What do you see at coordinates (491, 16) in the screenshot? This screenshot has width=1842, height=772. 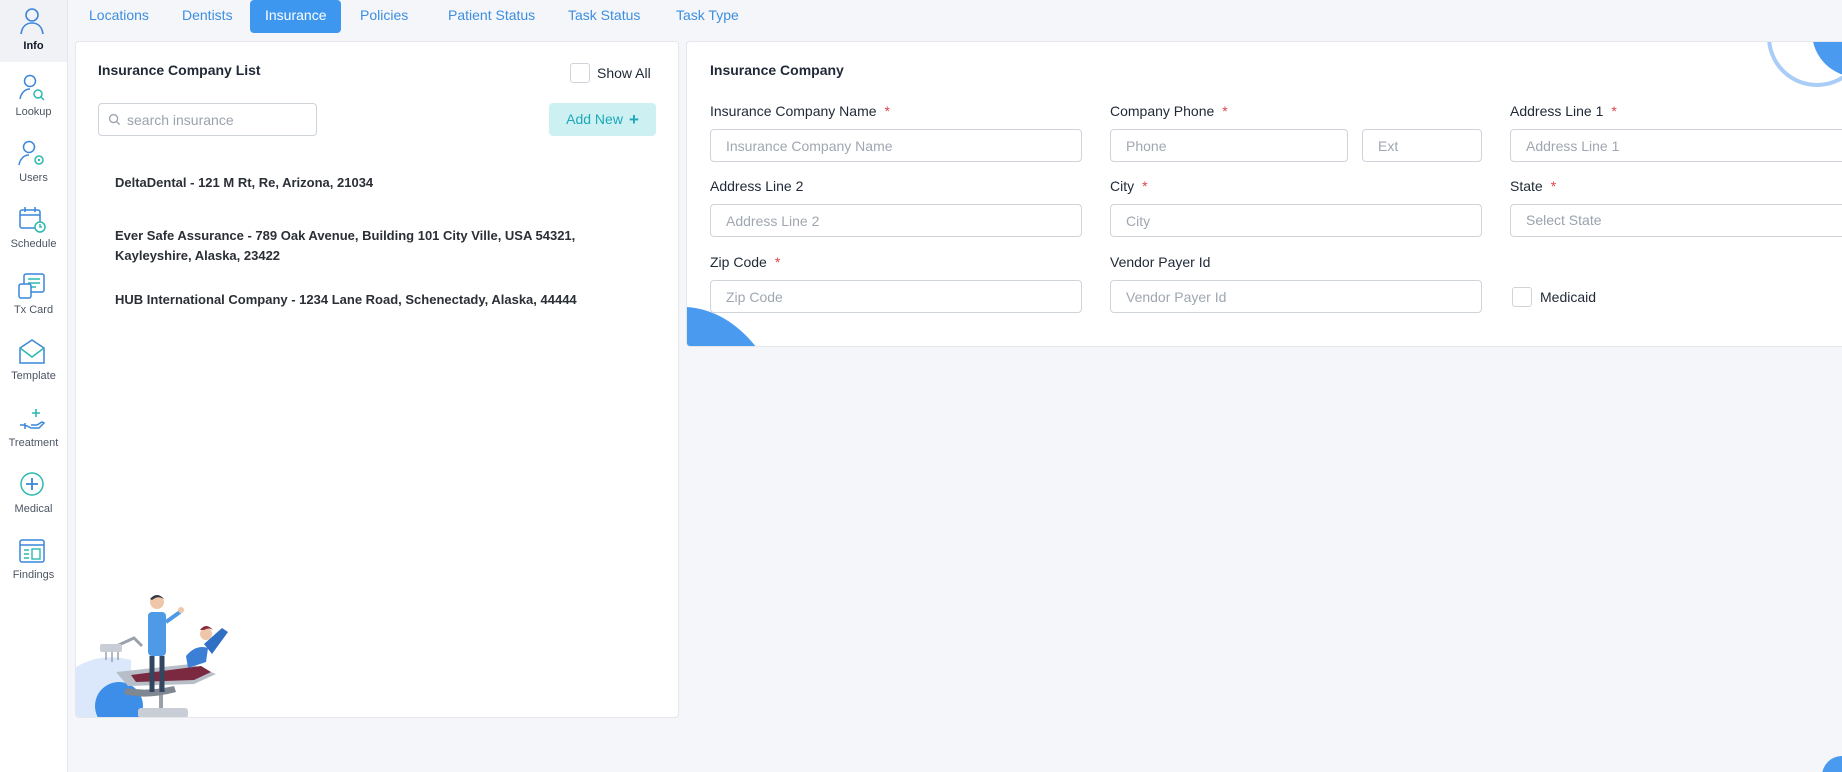 I see `tab-patient-status: Patient Status` at bounding box center [491, 16].